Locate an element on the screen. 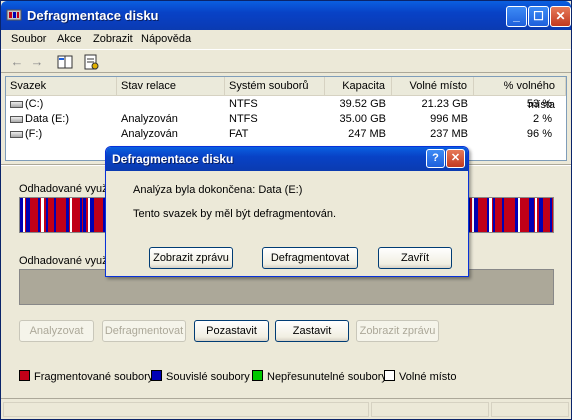  arrow-right-icon: → is located at coordinates (37, 62).